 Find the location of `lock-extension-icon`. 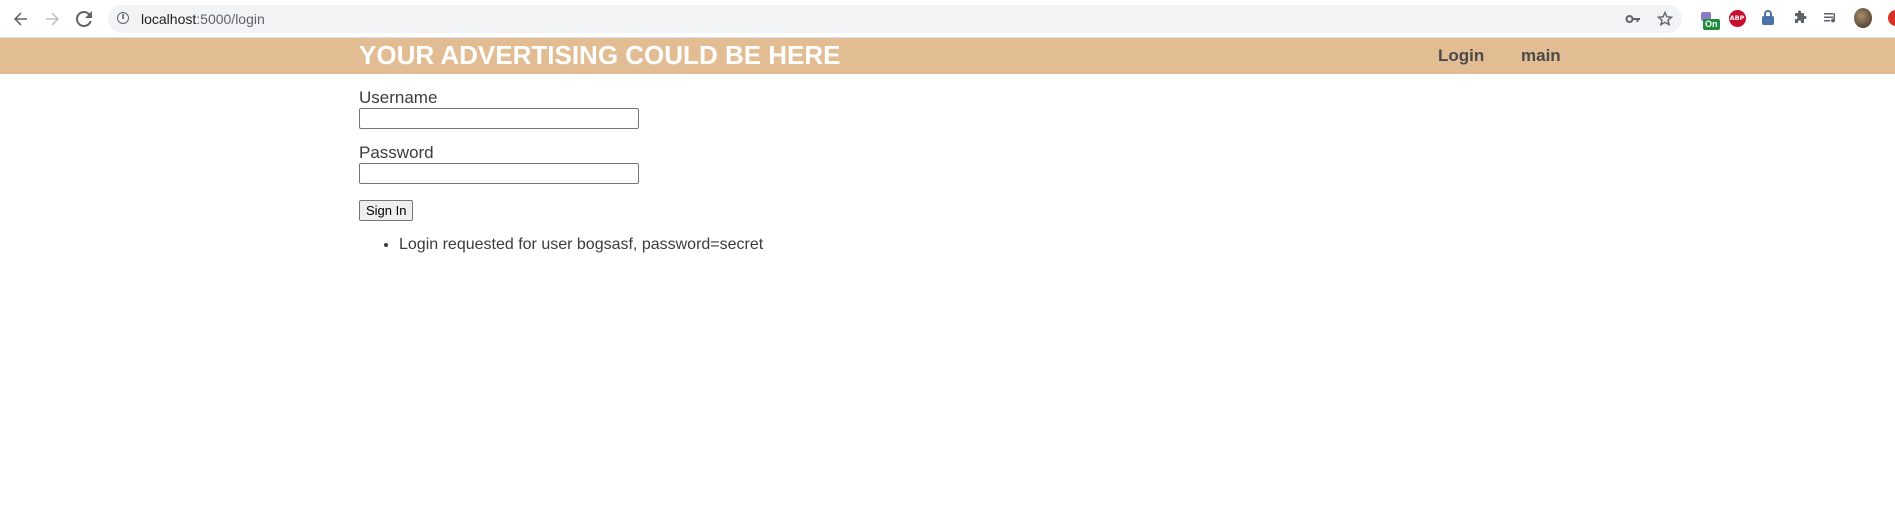

lock-extension-icon is located at coordinates (1768, 18).